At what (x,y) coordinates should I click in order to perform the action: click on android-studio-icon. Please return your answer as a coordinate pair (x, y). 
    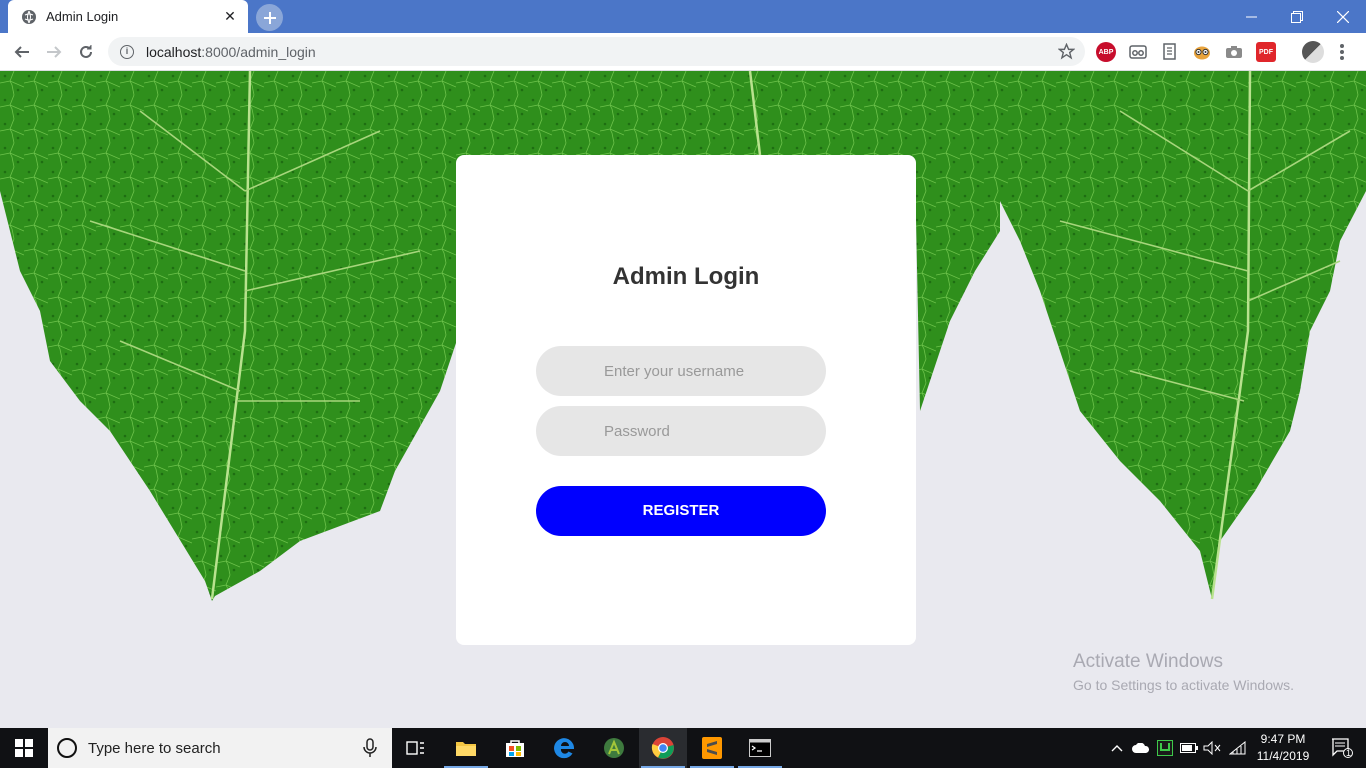
    Looking at the image, I should click on (614, 748).